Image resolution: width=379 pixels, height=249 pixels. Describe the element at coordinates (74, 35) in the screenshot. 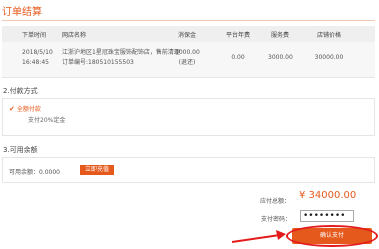

I see `header-shop-name: 网店名称` at that location.